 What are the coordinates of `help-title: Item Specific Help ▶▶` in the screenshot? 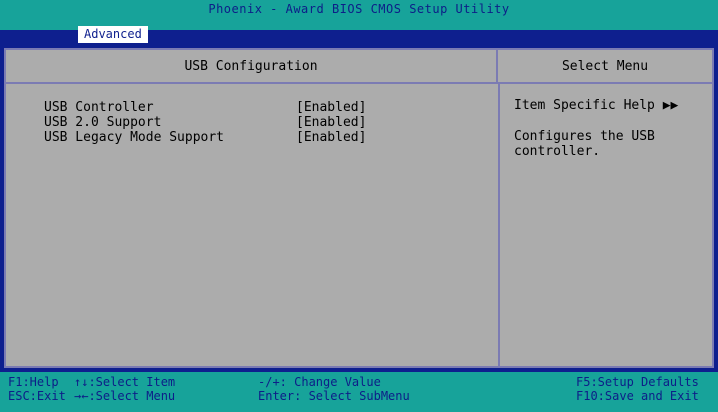 It's located at (596, 105).